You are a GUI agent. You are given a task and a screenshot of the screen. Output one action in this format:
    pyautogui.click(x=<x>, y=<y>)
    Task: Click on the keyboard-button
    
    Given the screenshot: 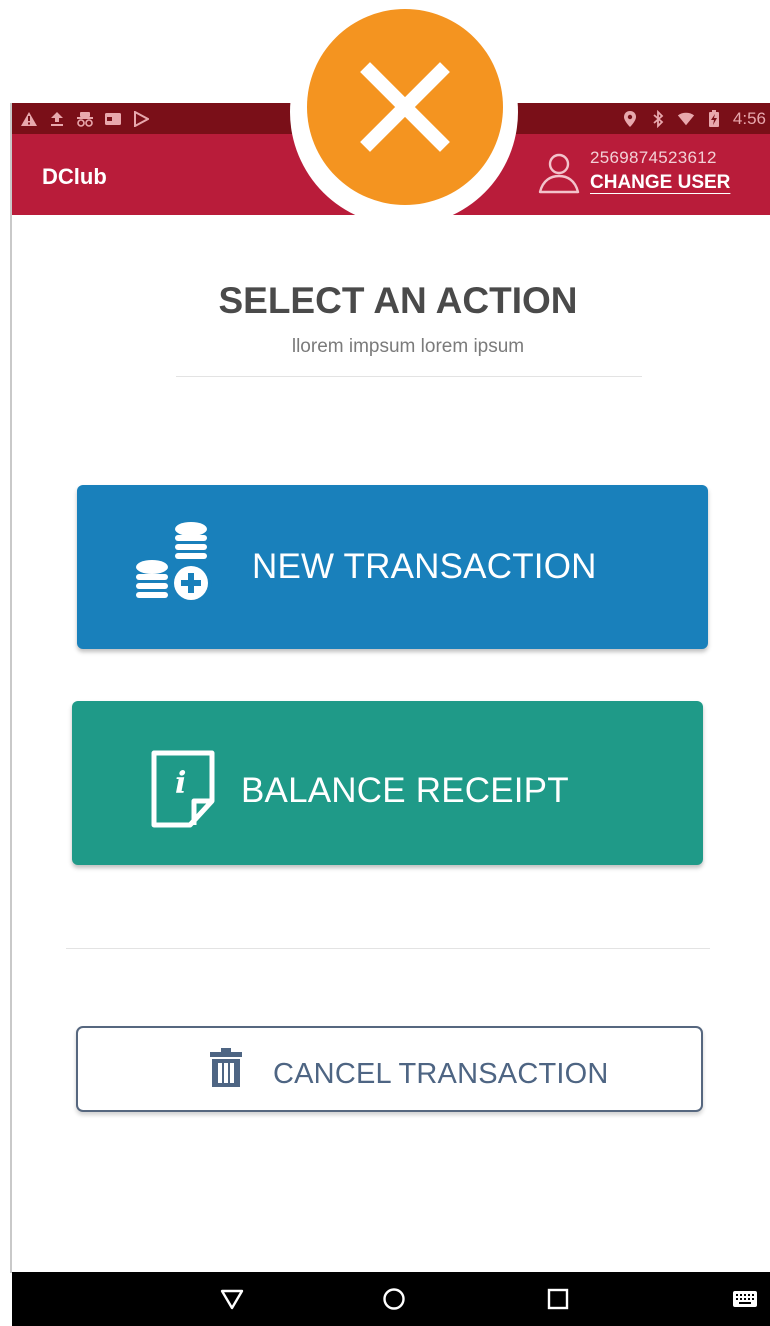 What is the action you would take?
    pyautogui.click(x=745, y=1299)
    